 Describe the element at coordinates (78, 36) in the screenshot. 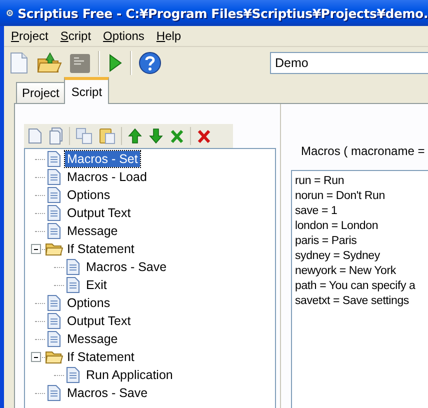

I see `menu-item: Script` at that location.